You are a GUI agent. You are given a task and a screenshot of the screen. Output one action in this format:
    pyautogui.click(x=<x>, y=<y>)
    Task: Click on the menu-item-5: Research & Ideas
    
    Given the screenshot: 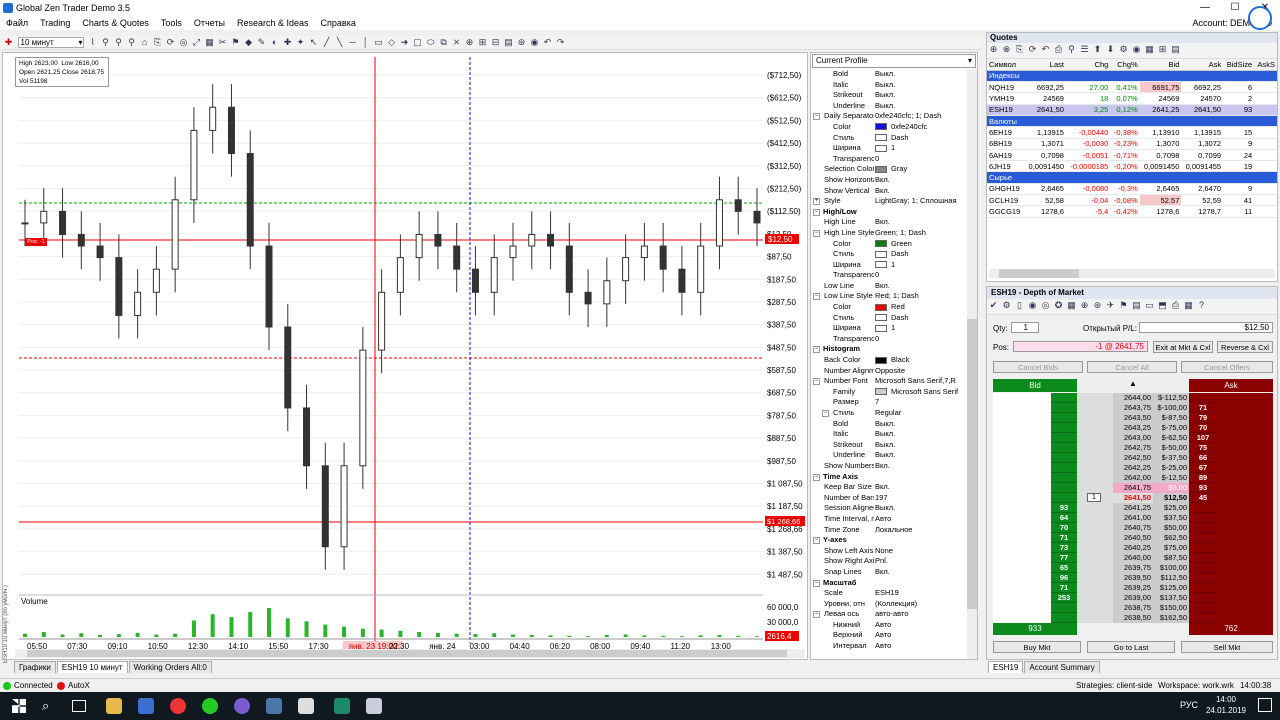 What is the action you would take?
    pyautogui.click(x=273, y=22)
    